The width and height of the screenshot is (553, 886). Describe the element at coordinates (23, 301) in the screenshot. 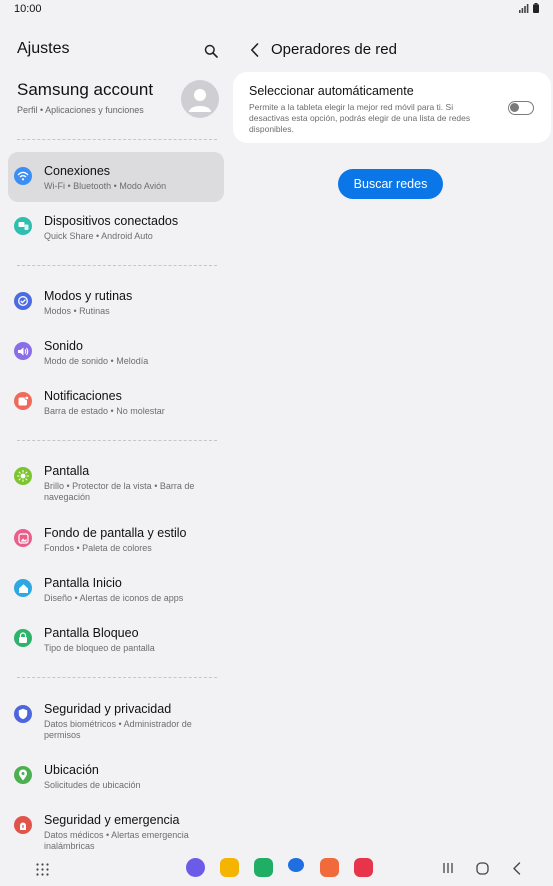

I see `modes-routines-icon` at that location.